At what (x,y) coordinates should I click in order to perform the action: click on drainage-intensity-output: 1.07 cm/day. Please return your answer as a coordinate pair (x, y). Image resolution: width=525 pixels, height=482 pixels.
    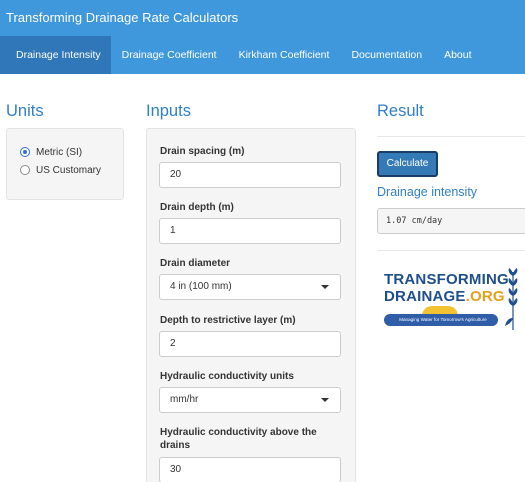
    Looking at the image, I should click on (451, 221).